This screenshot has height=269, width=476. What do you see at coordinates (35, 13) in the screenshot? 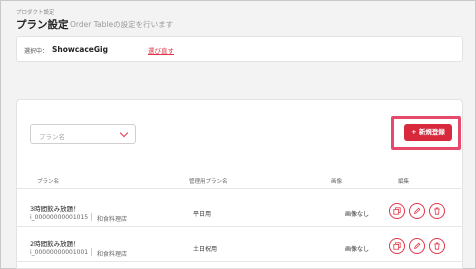
I see `breadcrumb: プロダクト設定` at bounding box center [35, 13].